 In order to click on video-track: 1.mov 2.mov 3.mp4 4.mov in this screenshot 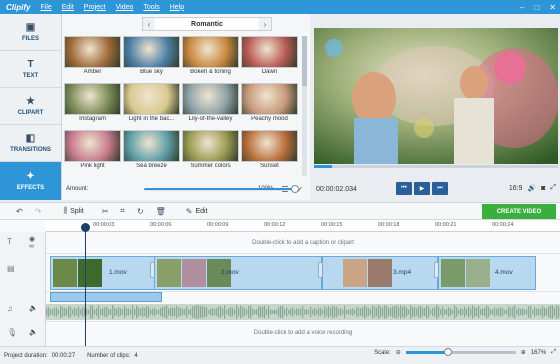, I will do `click(303, 273)`.